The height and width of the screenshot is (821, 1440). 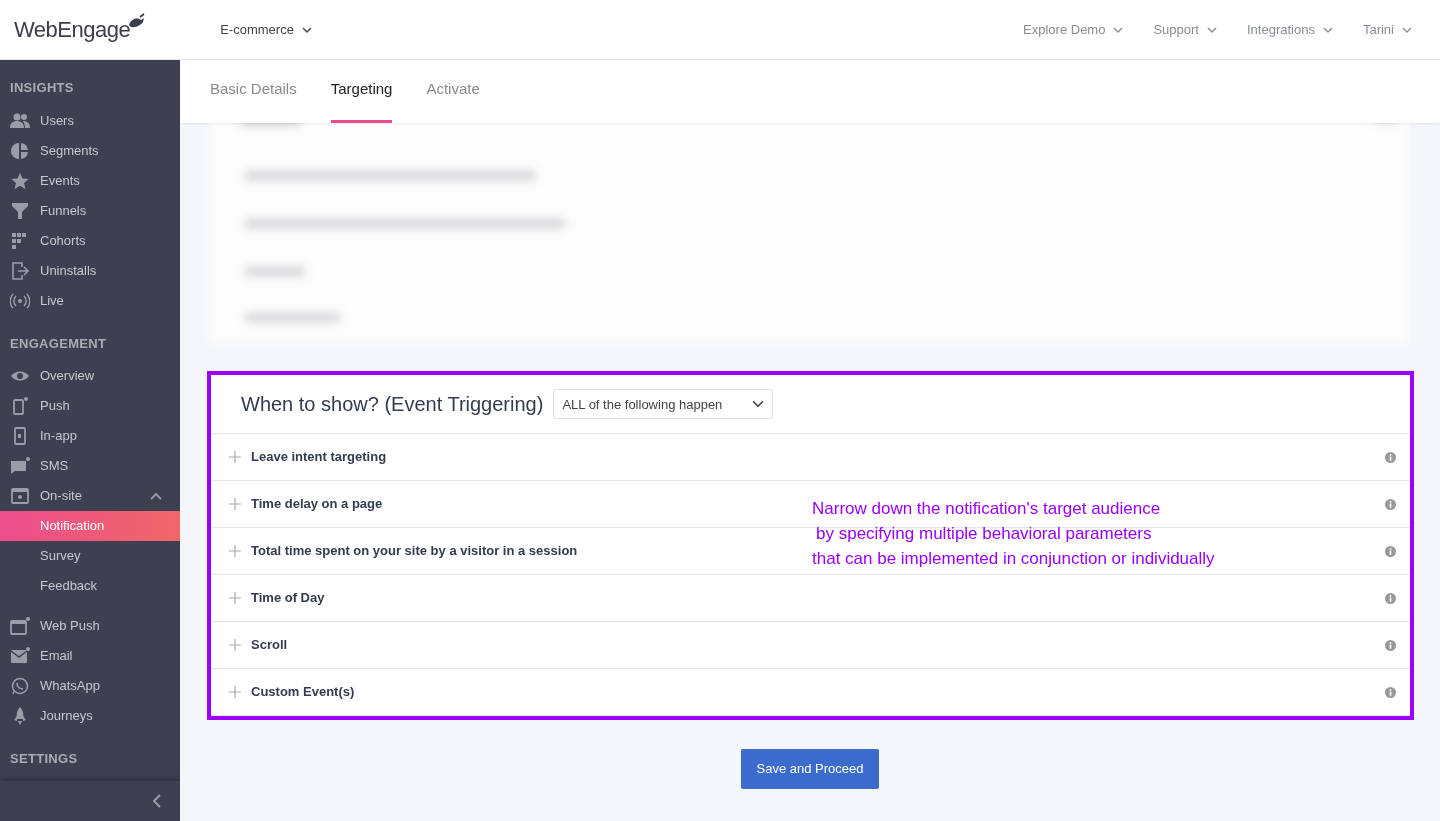 I want to click on sidebar-item: SMS, so click(x=90, y=466).